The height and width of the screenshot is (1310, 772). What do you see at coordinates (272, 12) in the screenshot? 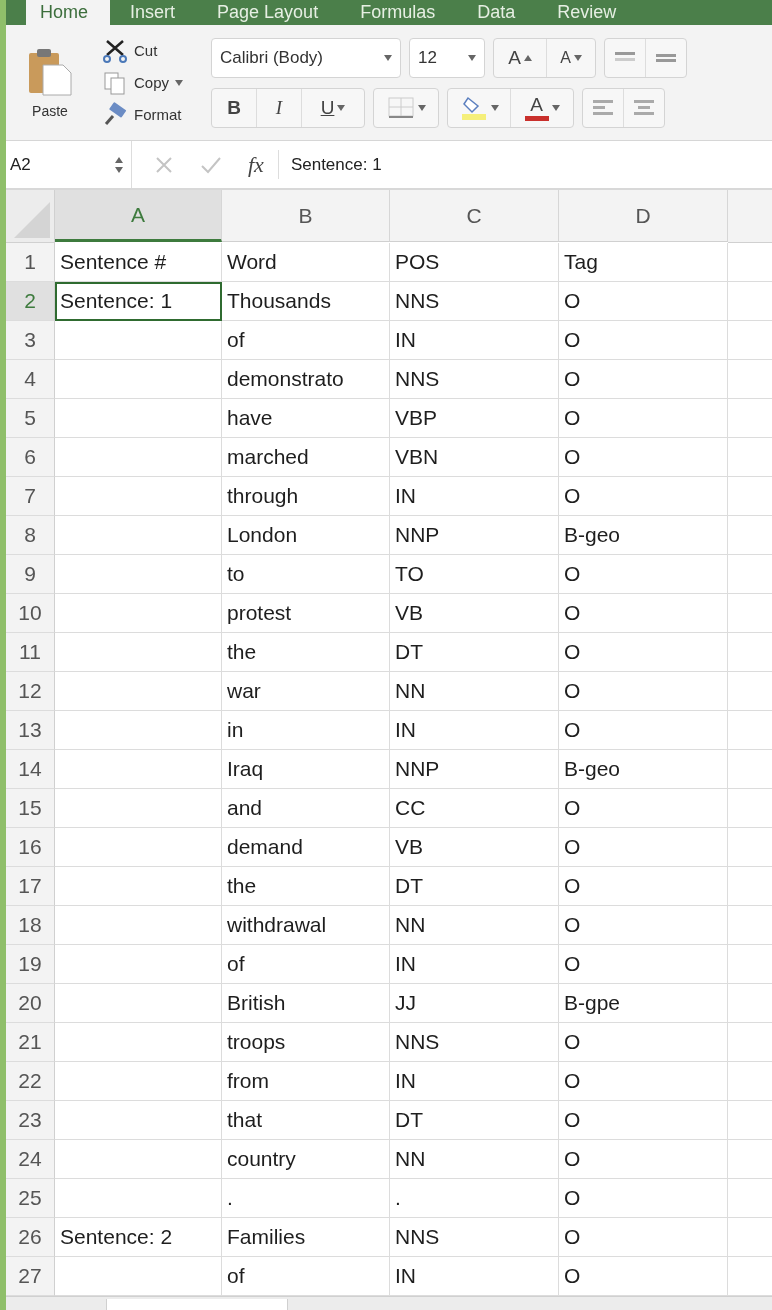
I see `ribbon-tab: Page Layout` at bounding box center [272, 12].